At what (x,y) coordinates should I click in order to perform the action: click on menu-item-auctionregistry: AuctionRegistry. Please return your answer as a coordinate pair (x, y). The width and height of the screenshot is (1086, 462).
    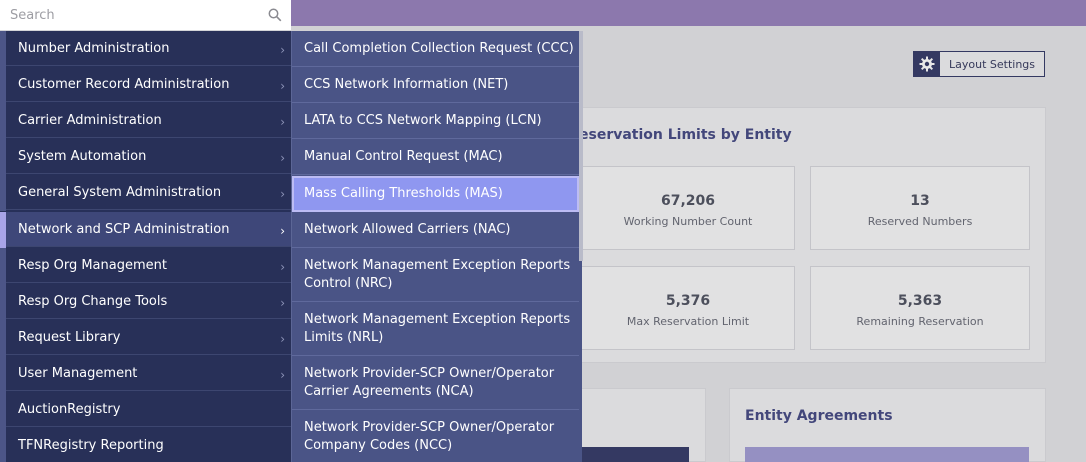
    Looking at the image, I should click on (148, 409).